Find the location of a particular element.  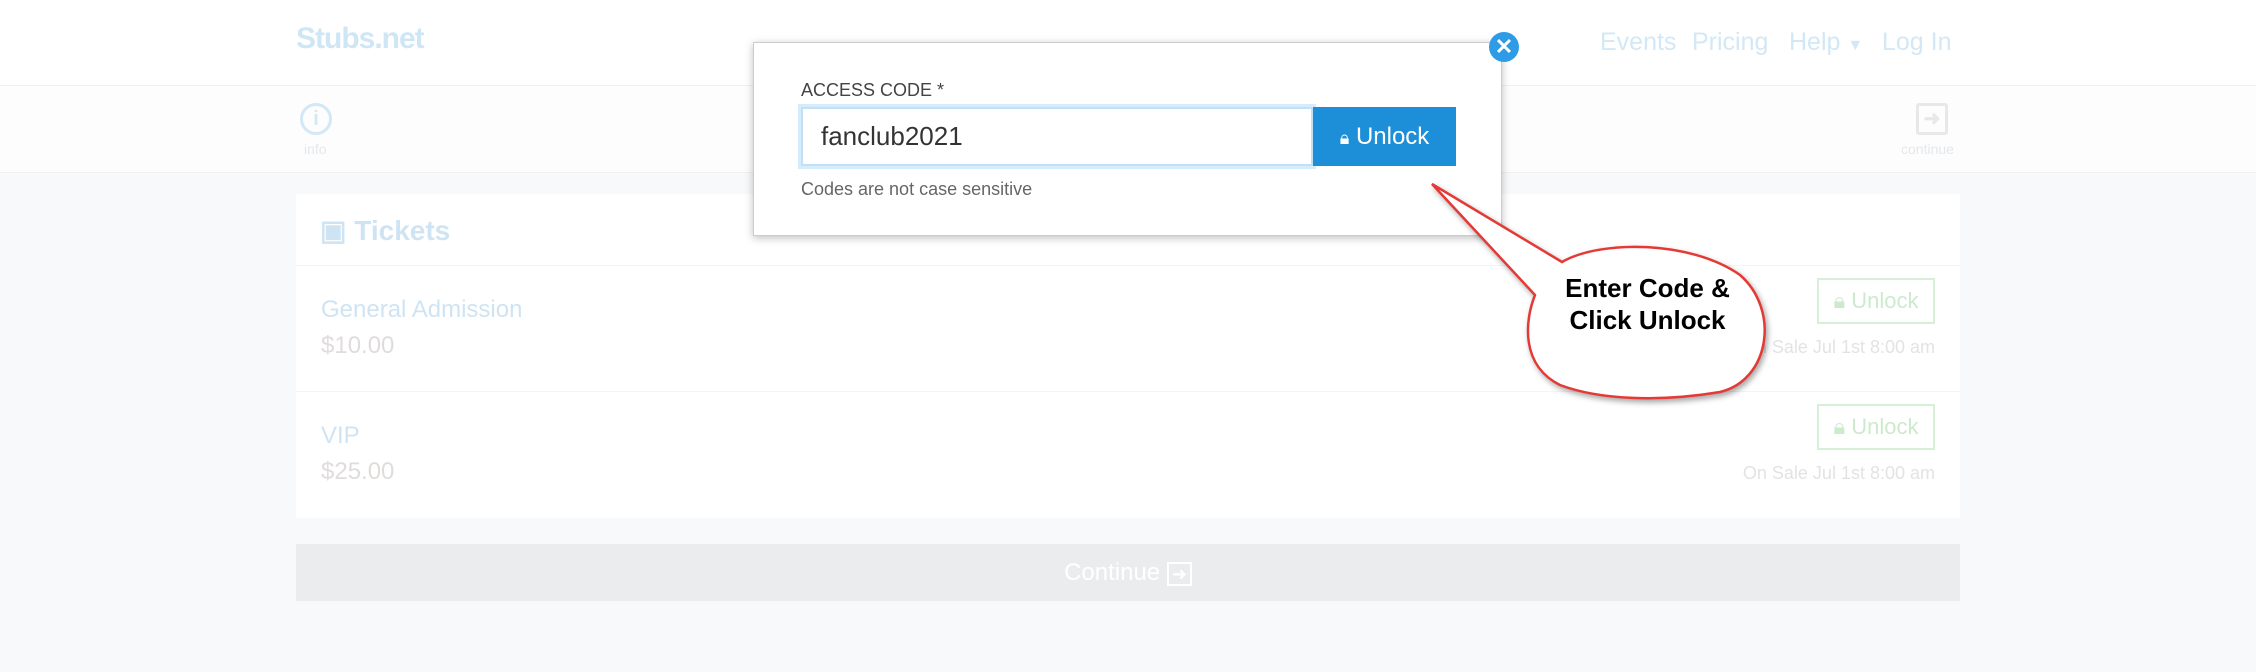

callout-bubble is located at coordinates (1598, 291).